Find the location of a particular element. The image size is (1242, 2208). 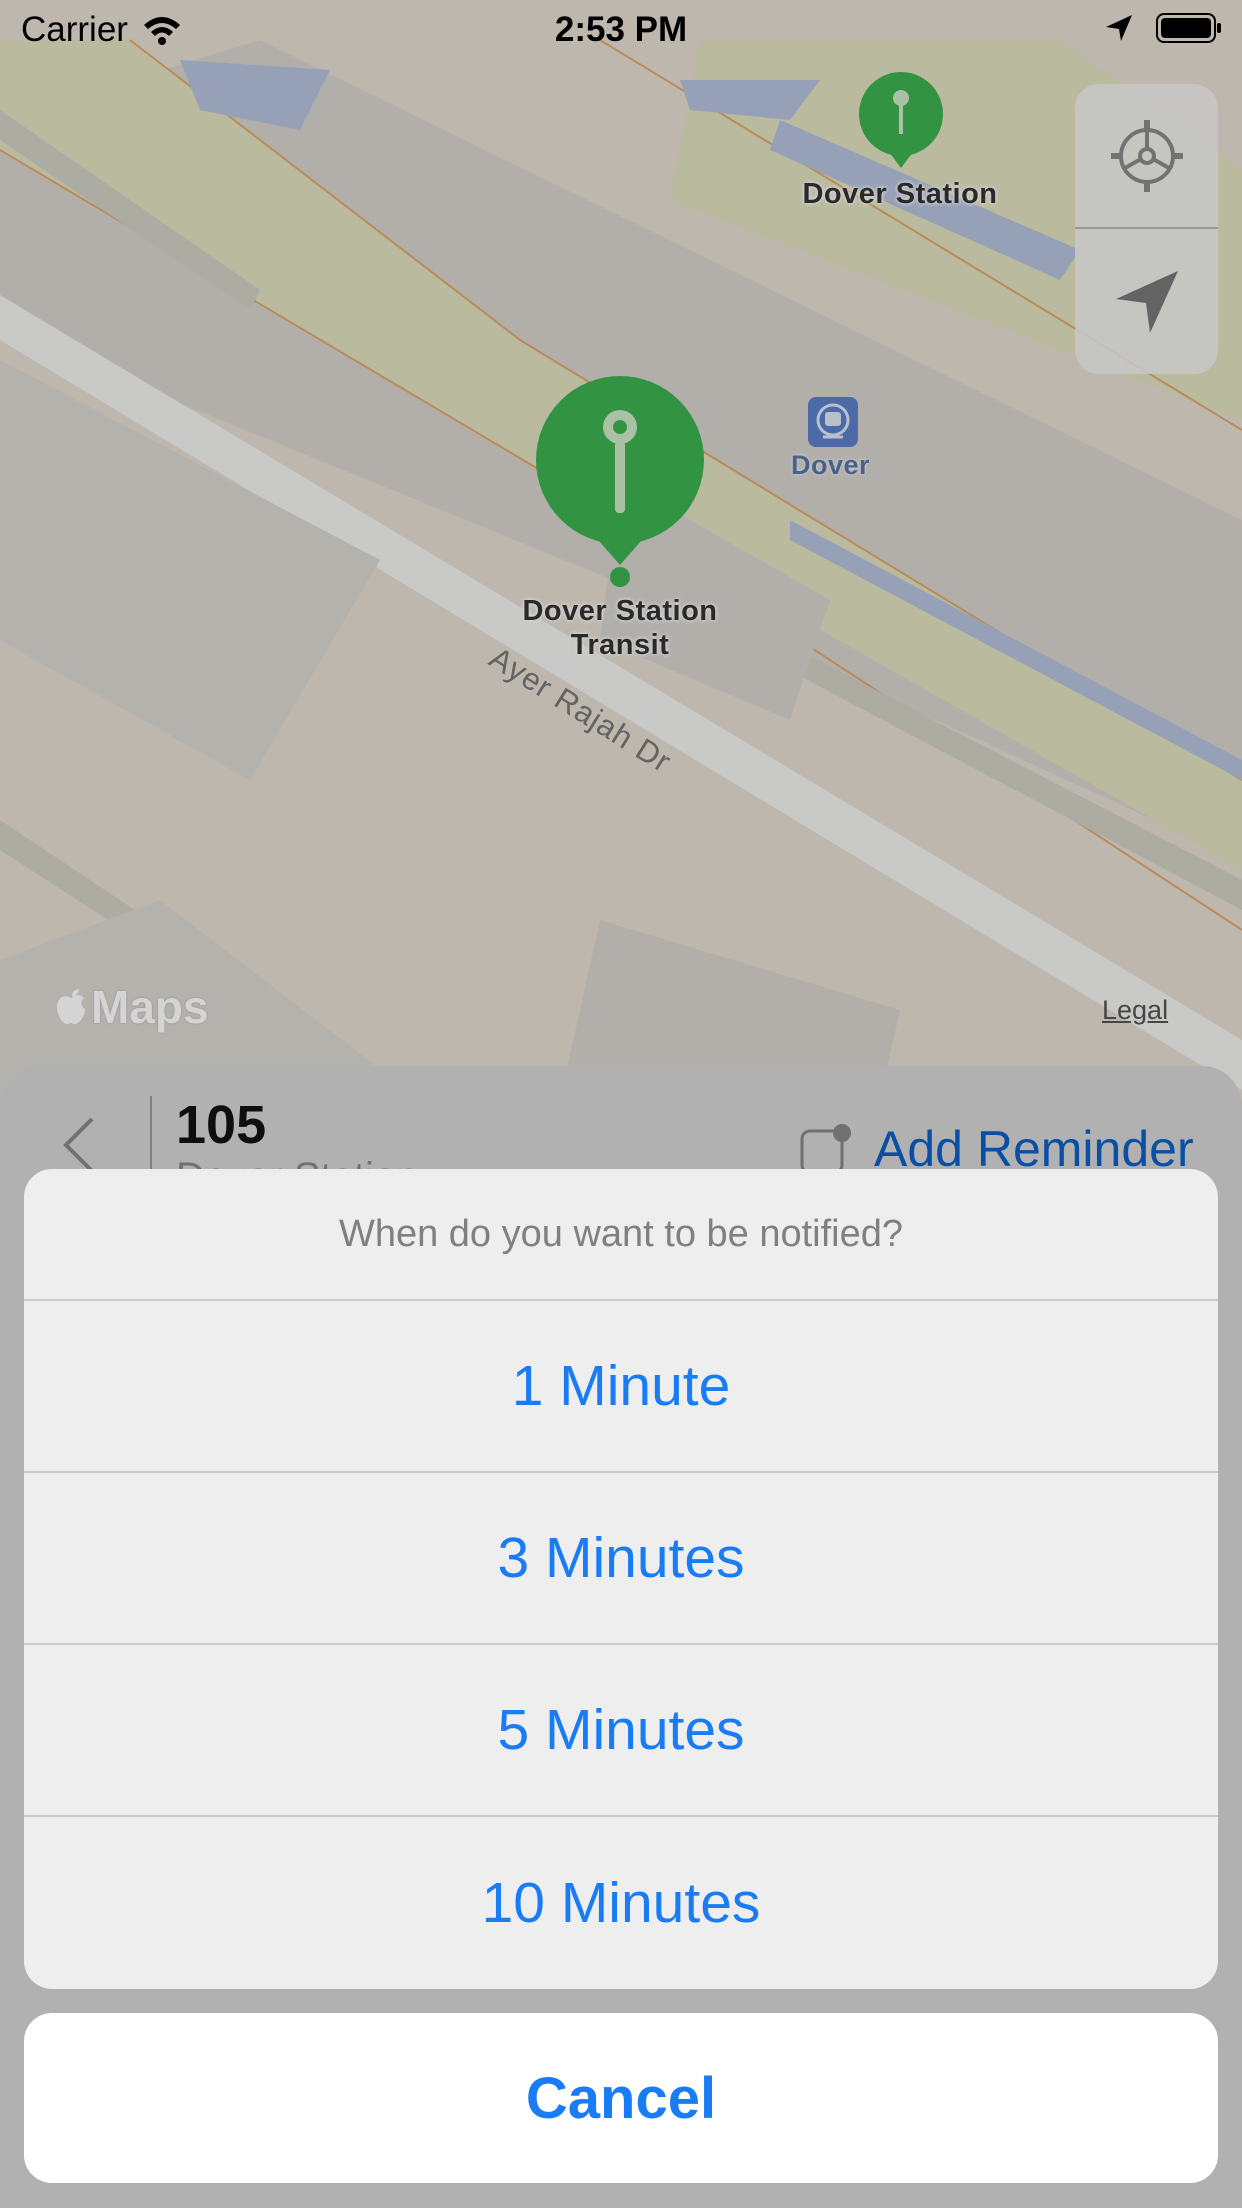

cancel-button: Cancel is located at coordinates (621, 2098).